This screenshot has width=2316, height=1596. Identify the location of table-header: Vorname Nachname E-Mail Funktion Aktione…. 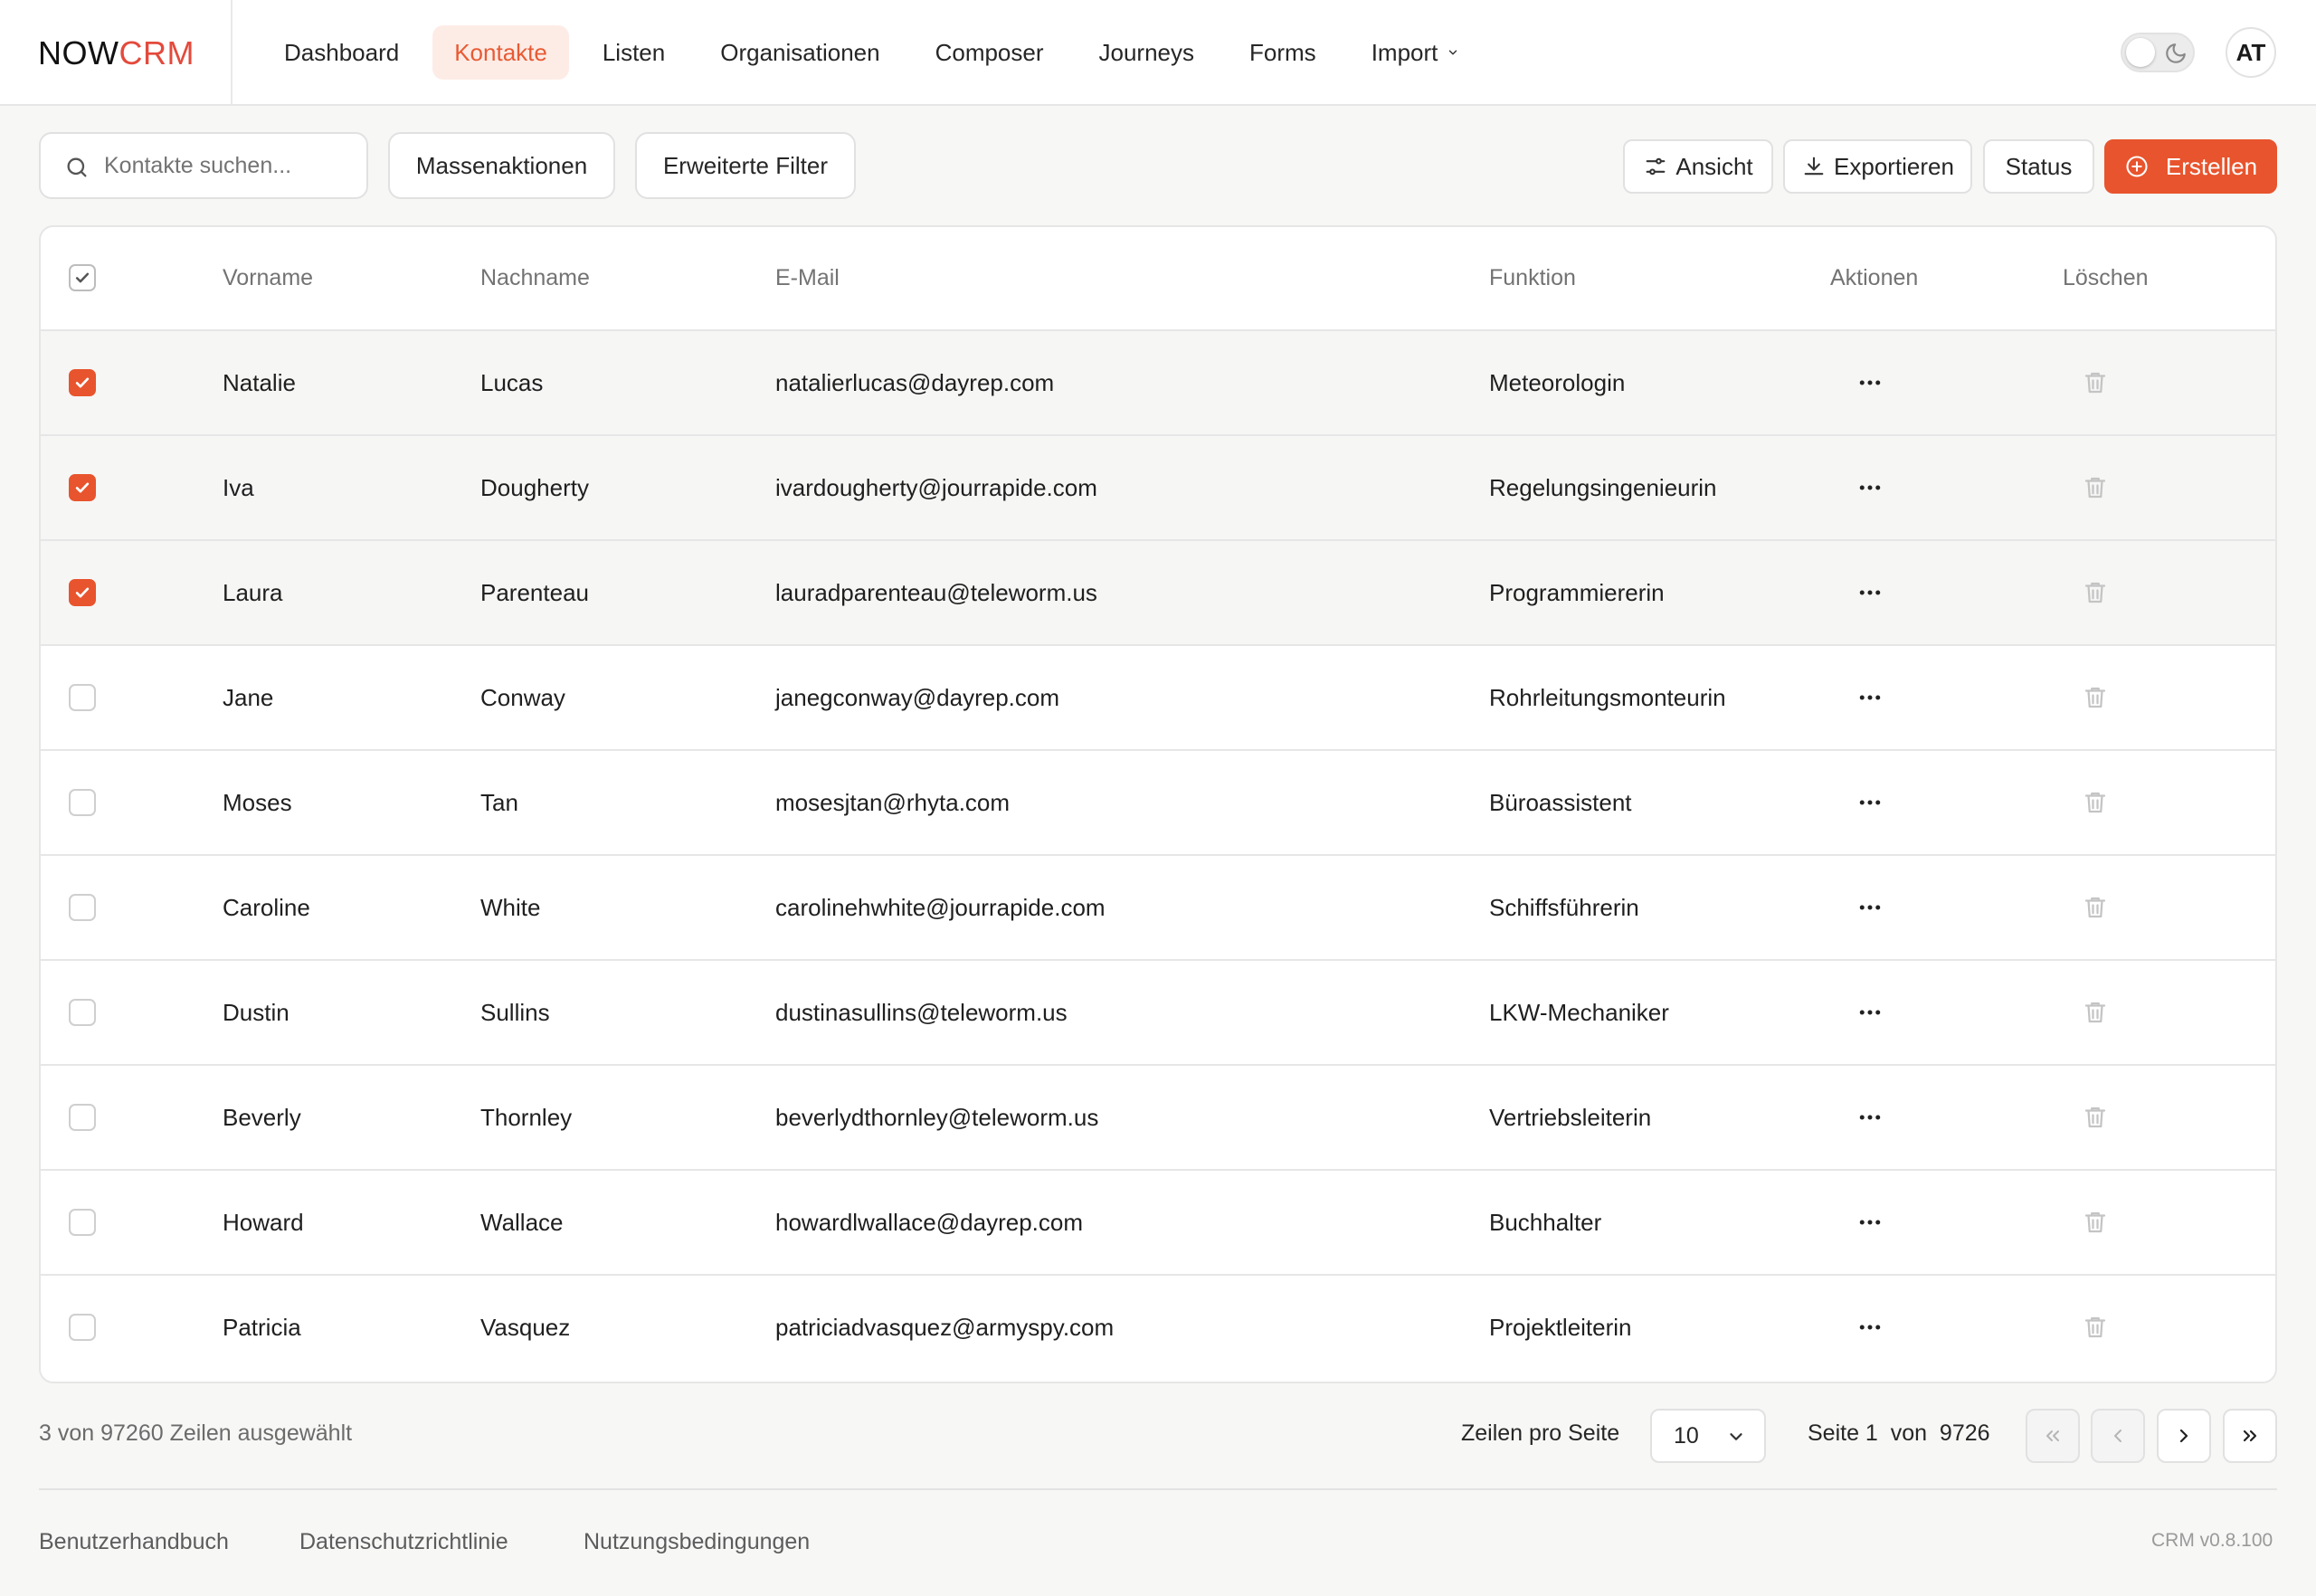
(1158, 279).